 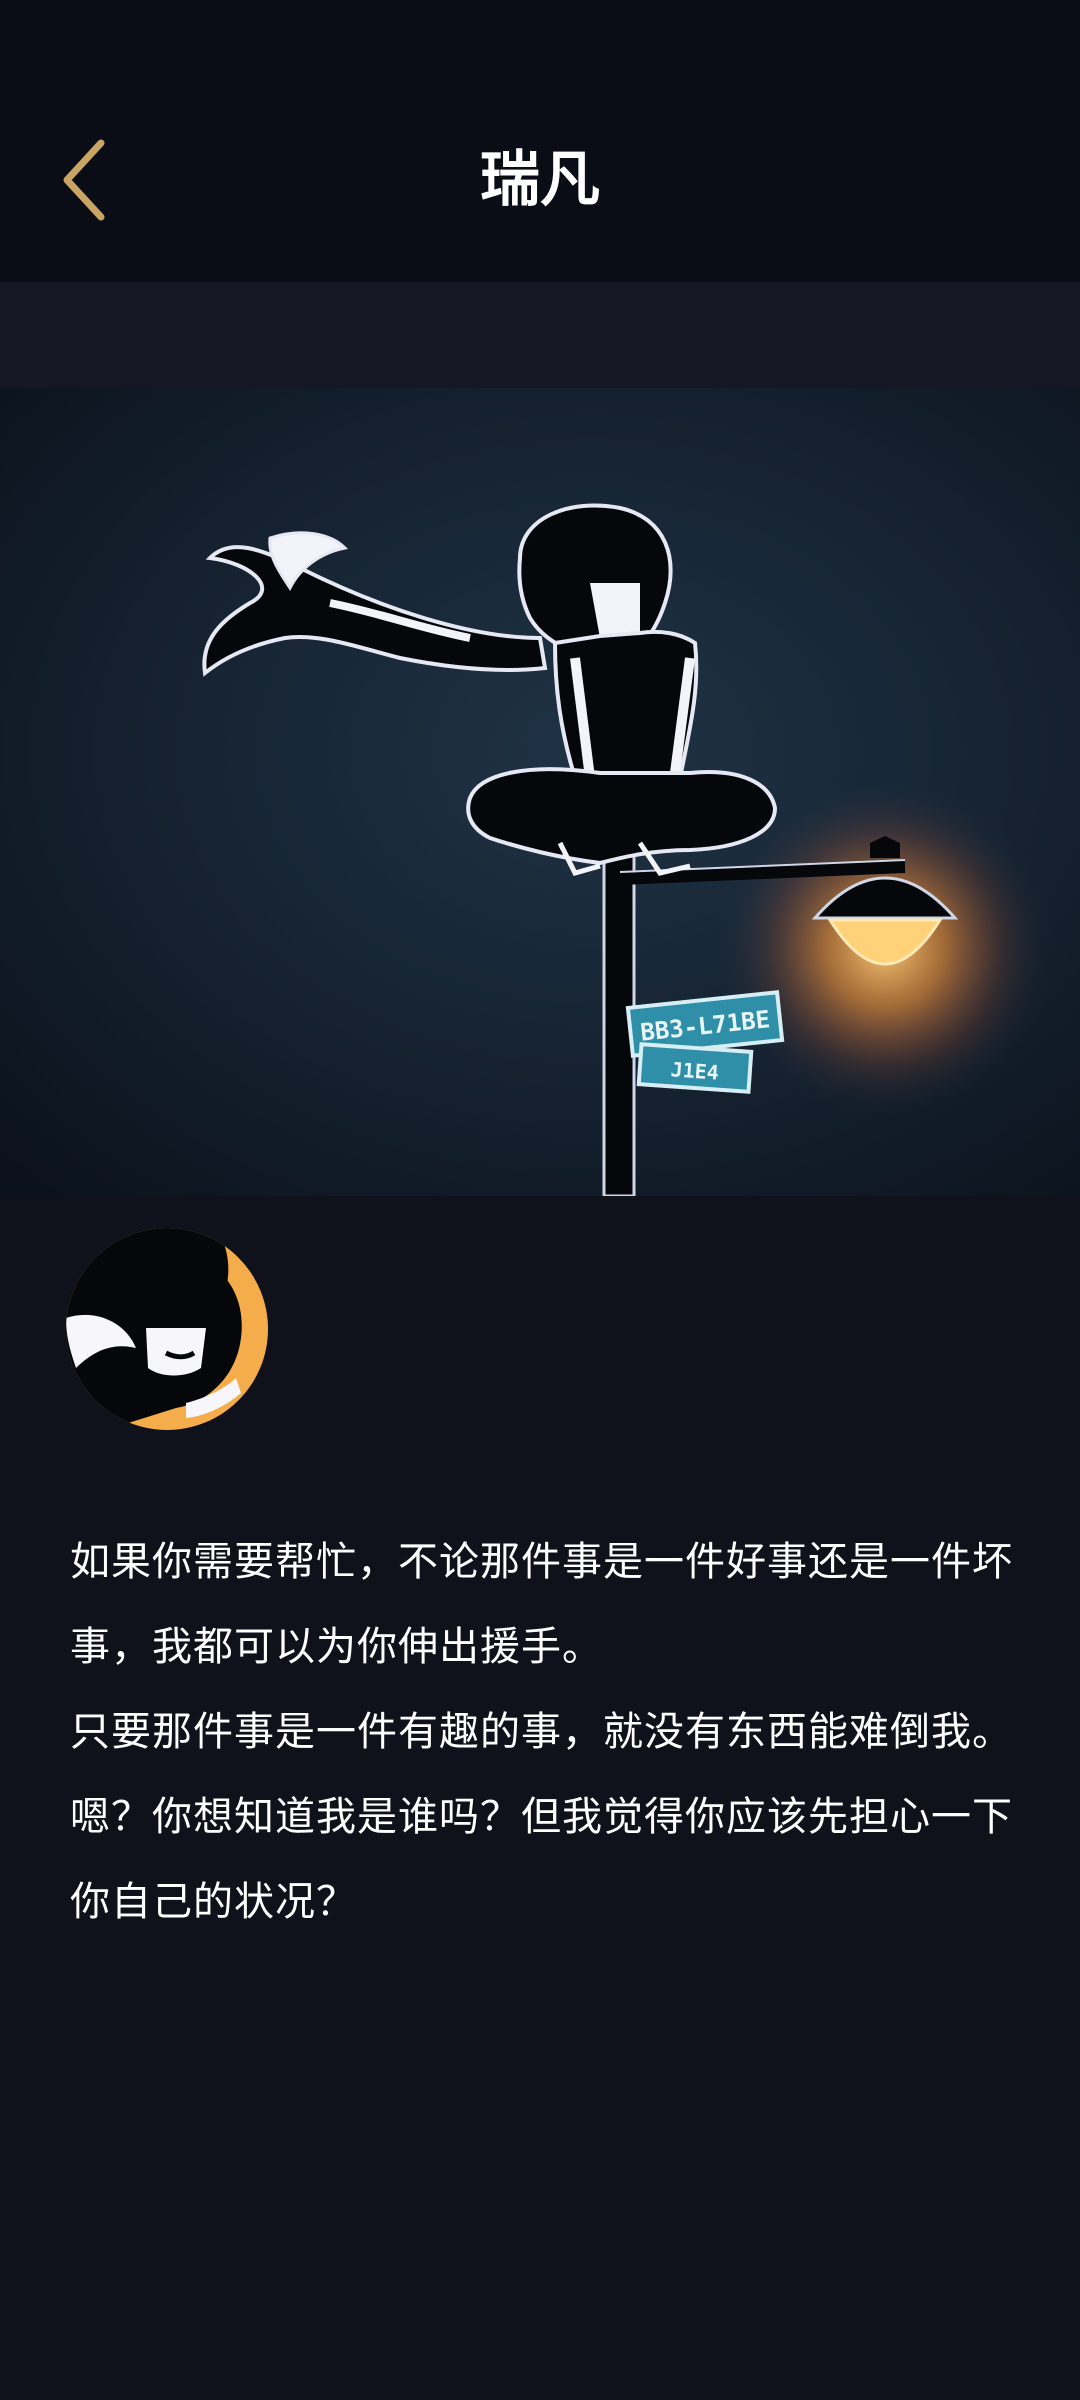 What do you see at coordinates (695, 1070) in the screenshot?
I see `sign-text-bottom: J1E4` at bounding box center [695, 1070].